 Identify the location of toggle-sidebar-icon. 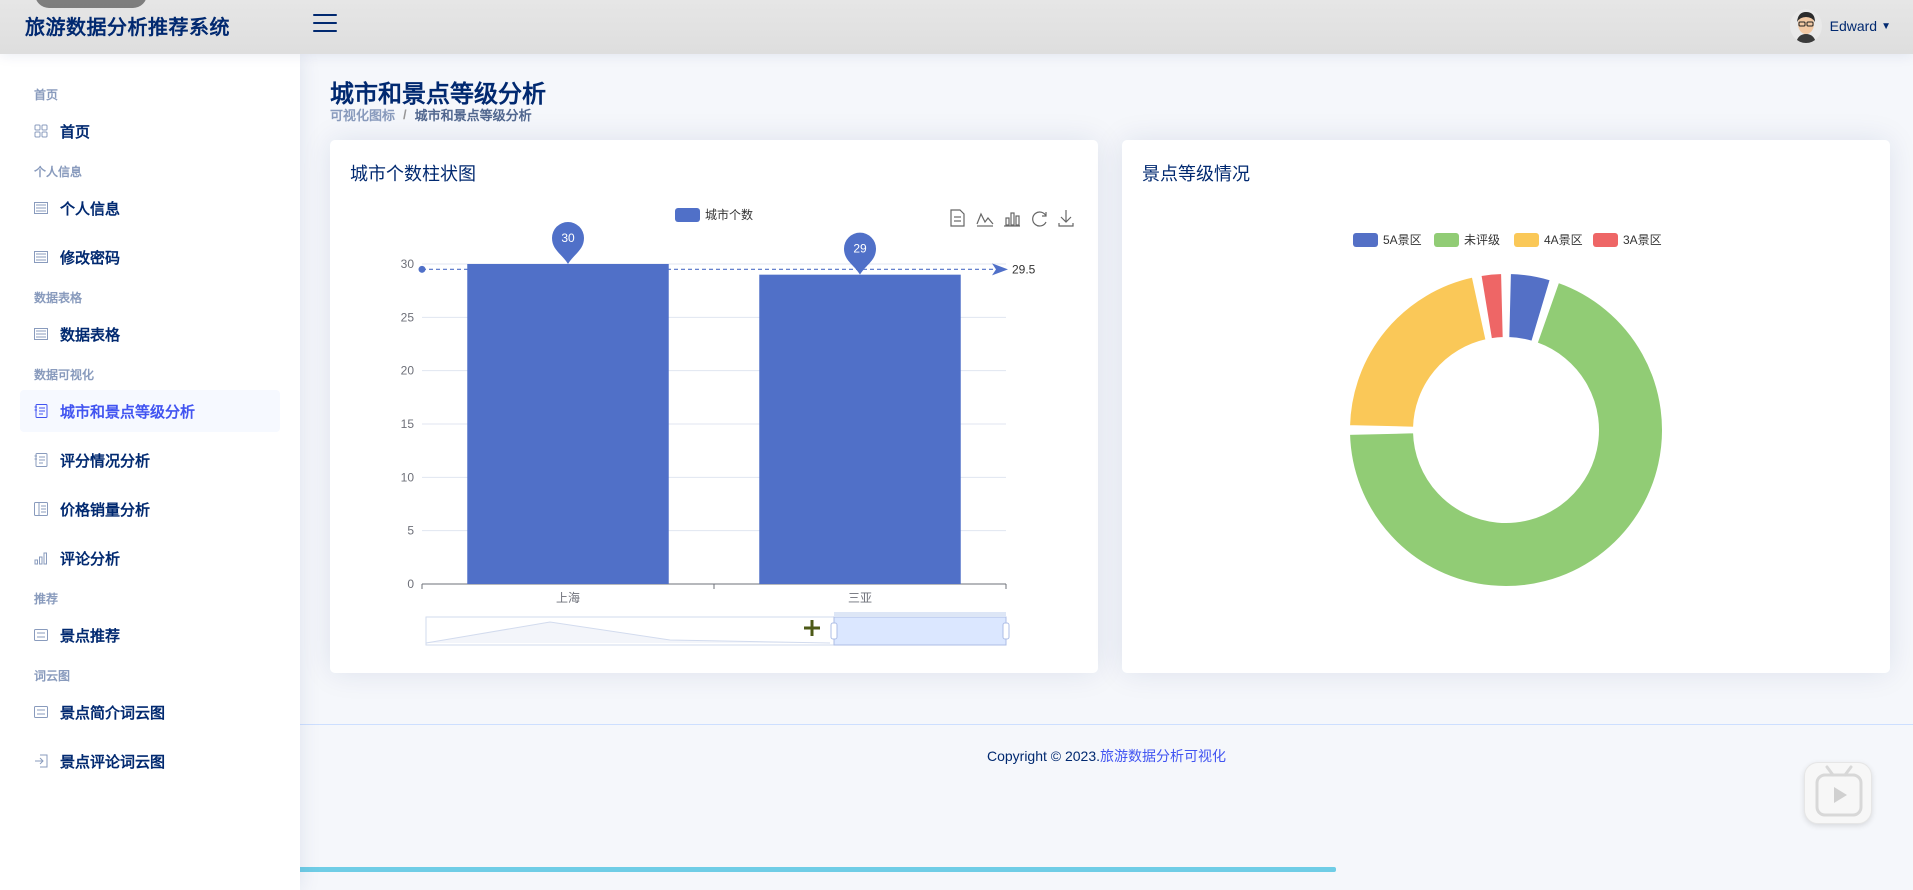
(325, 24).